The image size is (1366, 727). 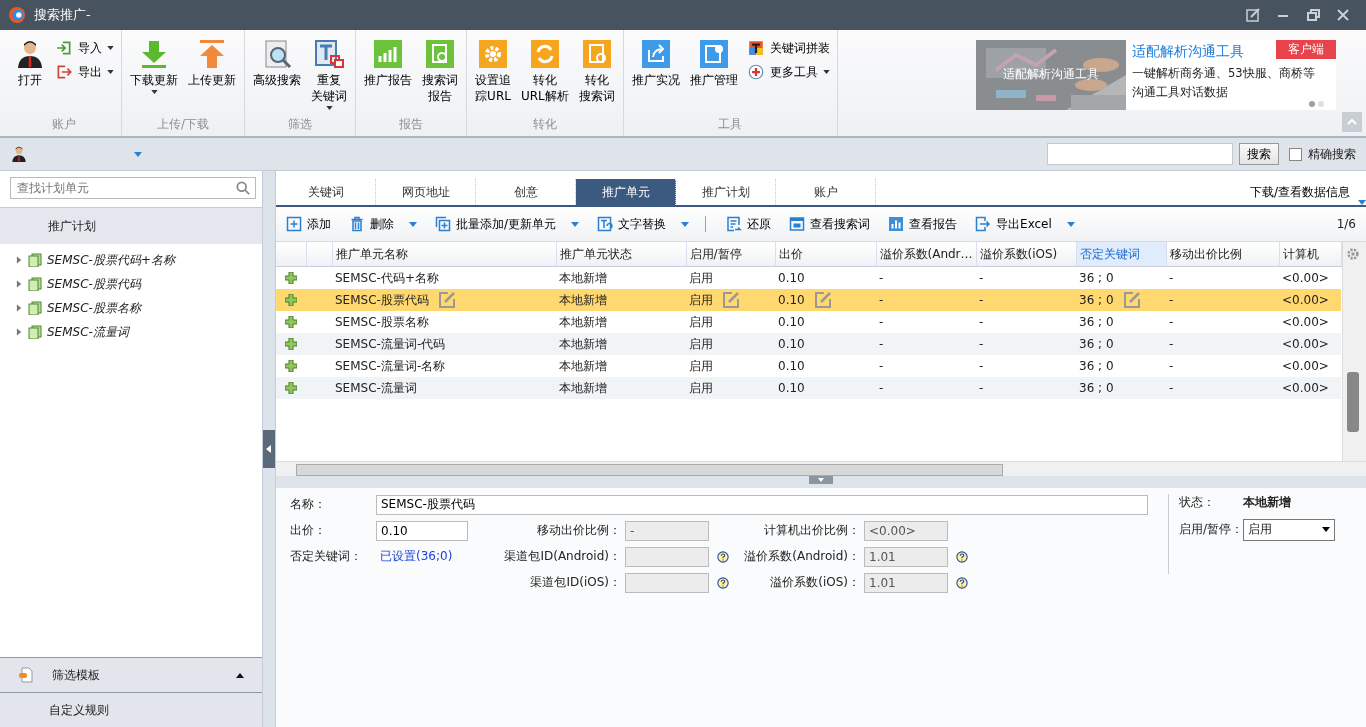 What do you see at coordinates (17, 15) in the screenshot?
I see `app-logo-icon` at bounding box center [17, 15].